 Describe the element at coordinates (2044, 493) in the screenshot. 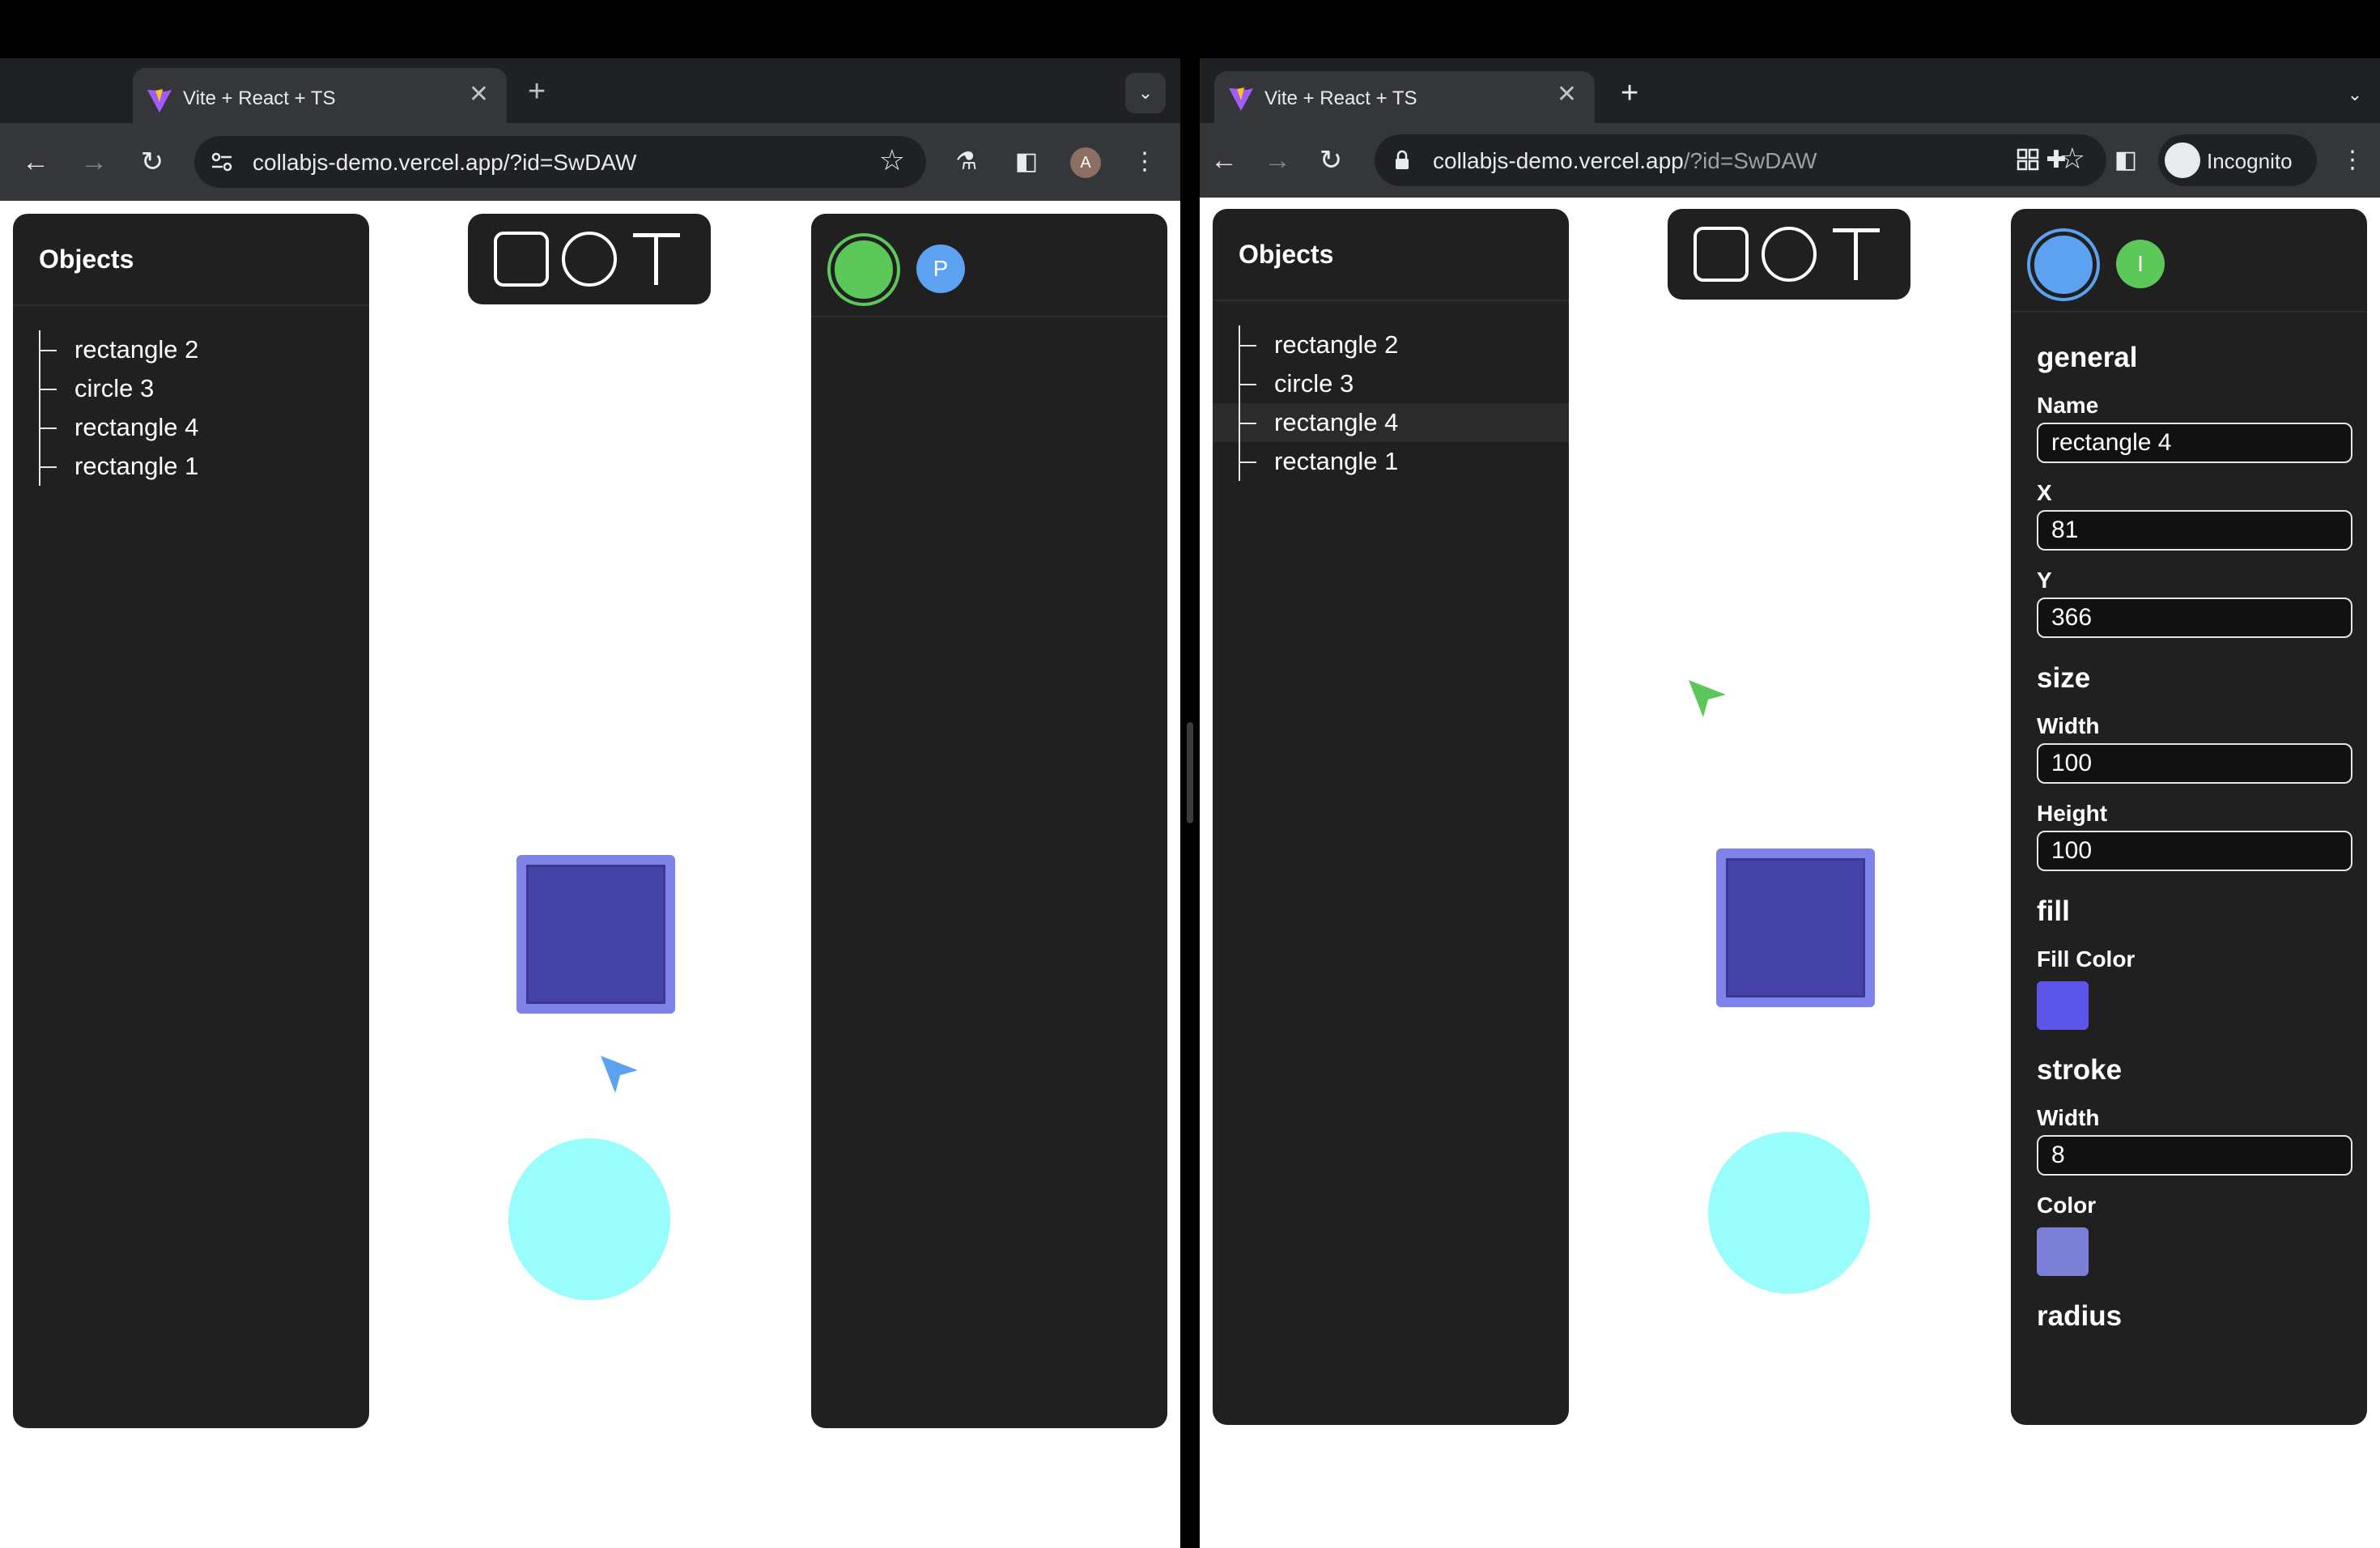

I see `x-label: X` at that location.